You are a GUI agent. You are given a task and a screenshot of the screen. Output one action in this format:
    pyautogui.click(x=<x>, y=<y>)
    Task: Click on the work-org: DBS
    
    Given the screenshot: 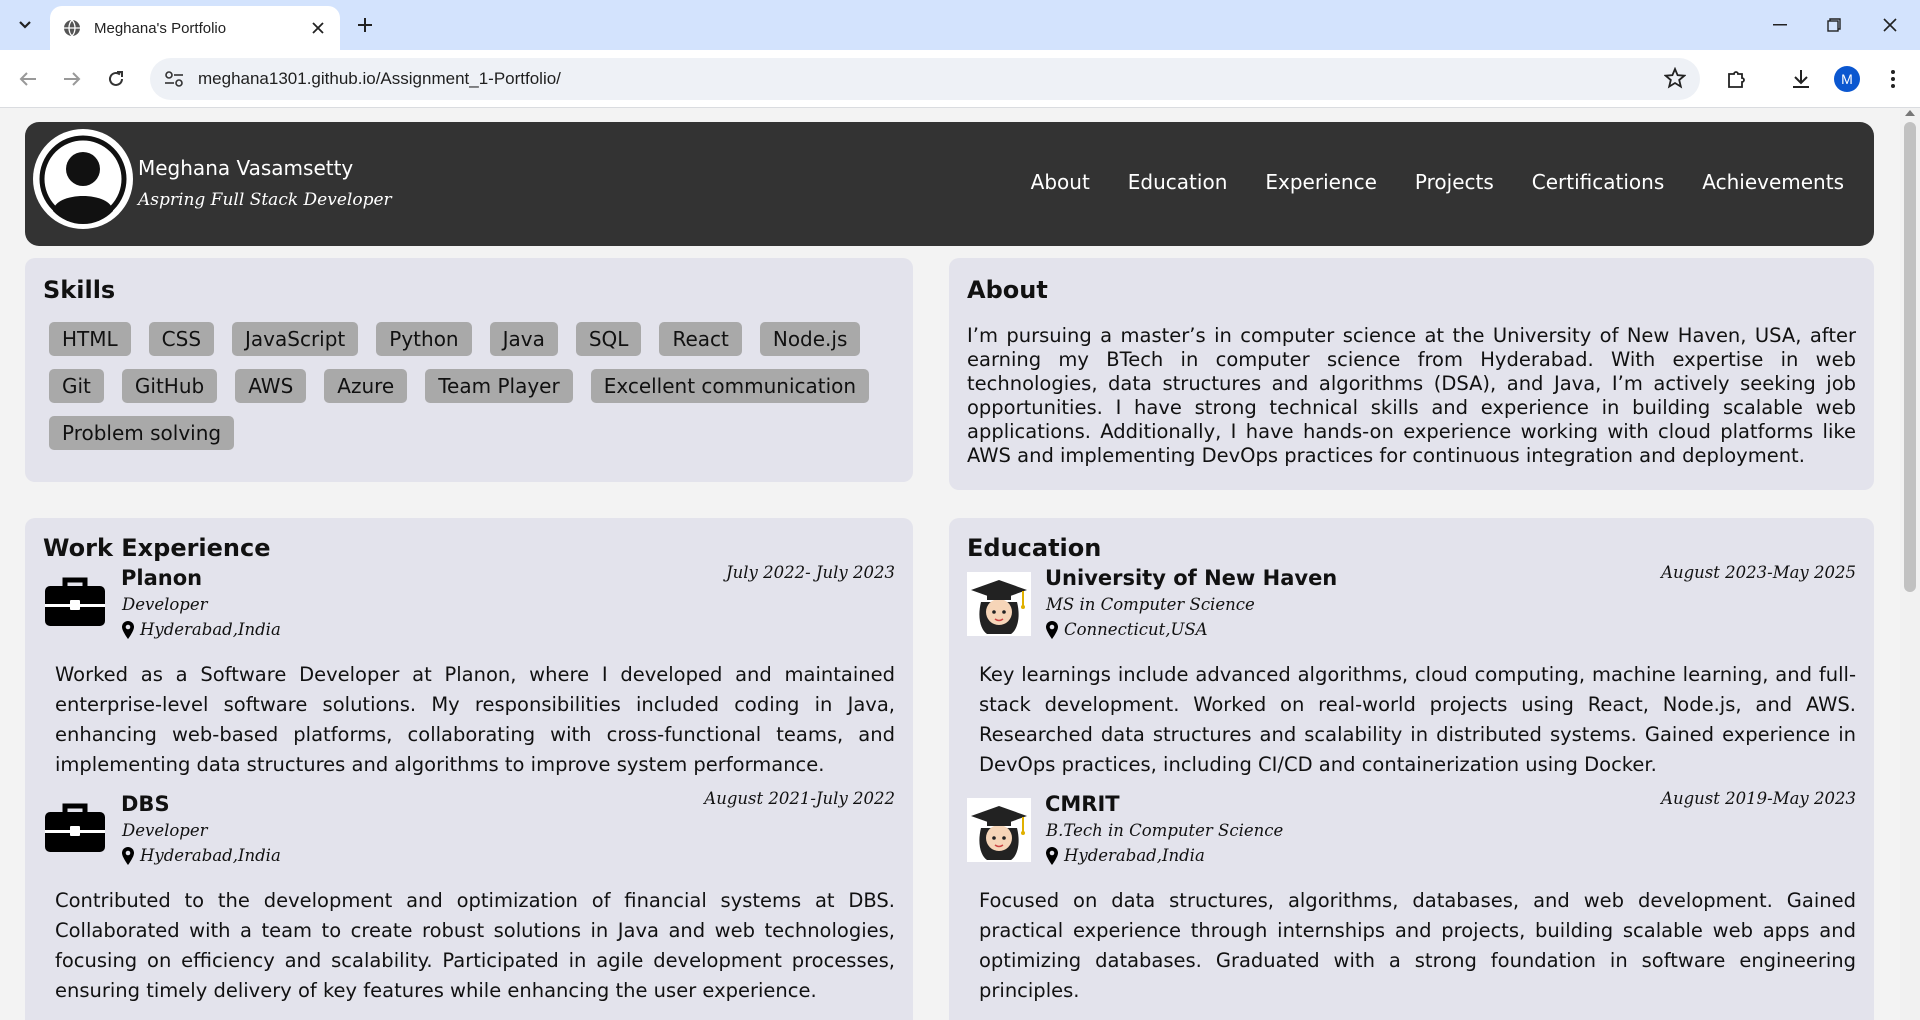 What is the action you would take?
    pyautogui.click(x=145, y=804)
    